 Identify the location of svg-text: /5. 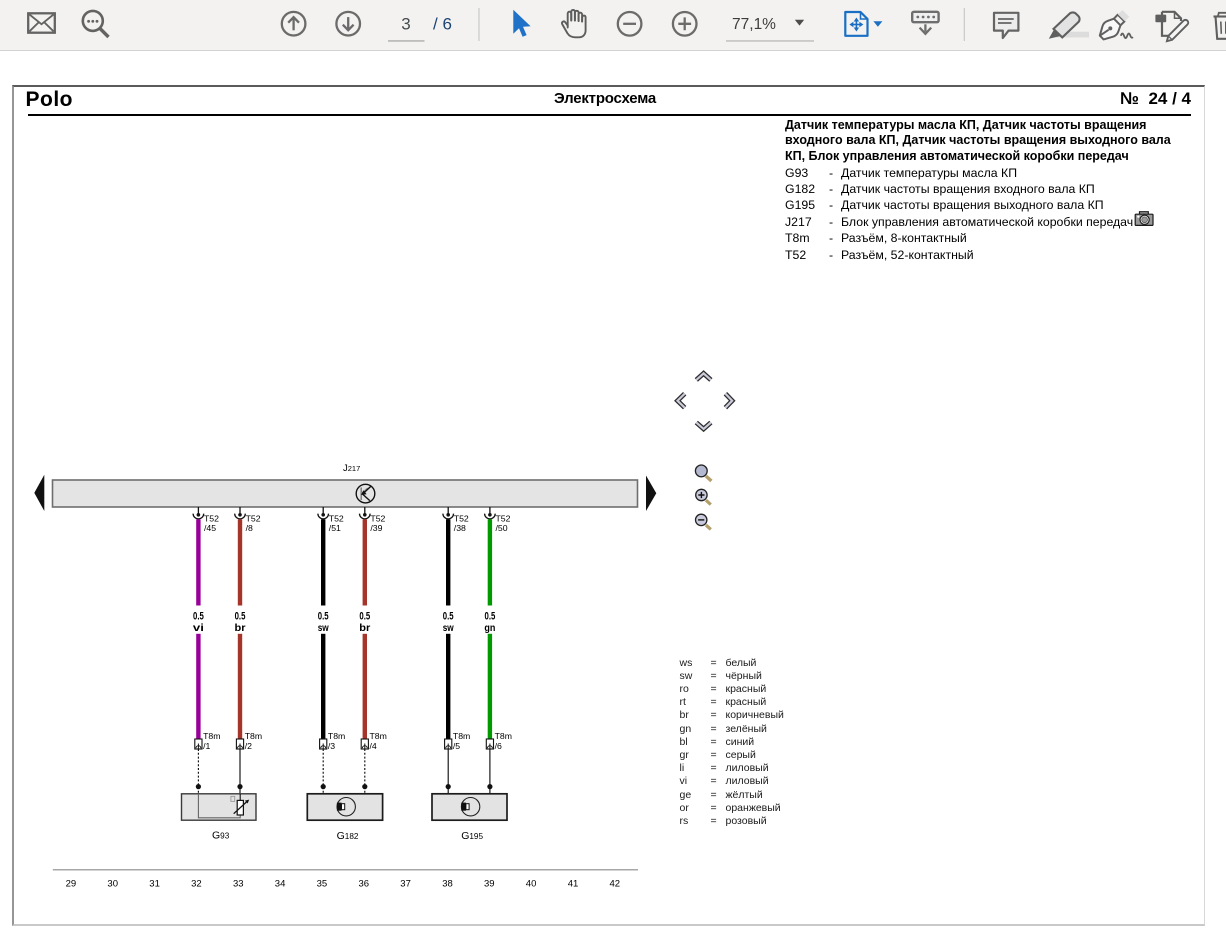
(456, 746).